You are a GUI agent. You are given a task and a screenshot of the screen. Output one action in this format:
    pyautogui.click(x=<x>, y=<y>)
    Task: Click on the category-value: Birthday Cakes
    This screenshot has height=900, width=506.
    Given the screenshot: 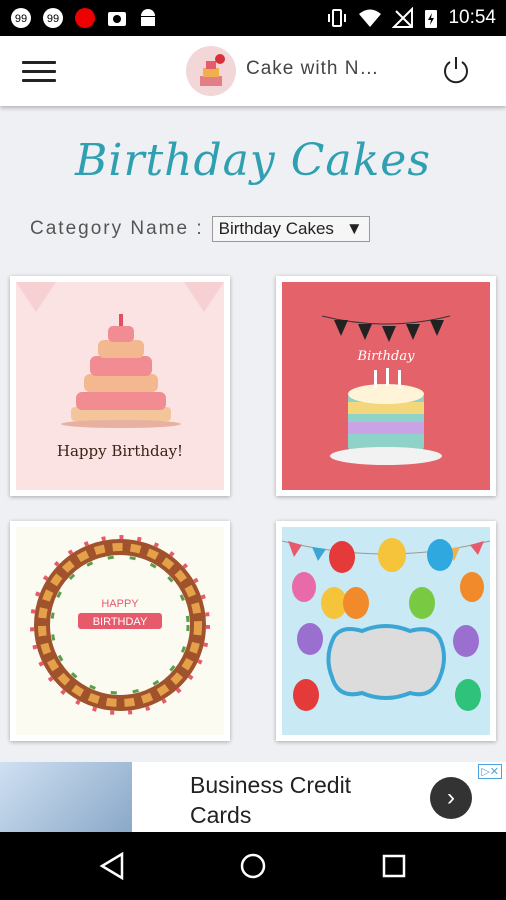 What is the action you would take?
    pyautogui.click(x=276, y=228)
    